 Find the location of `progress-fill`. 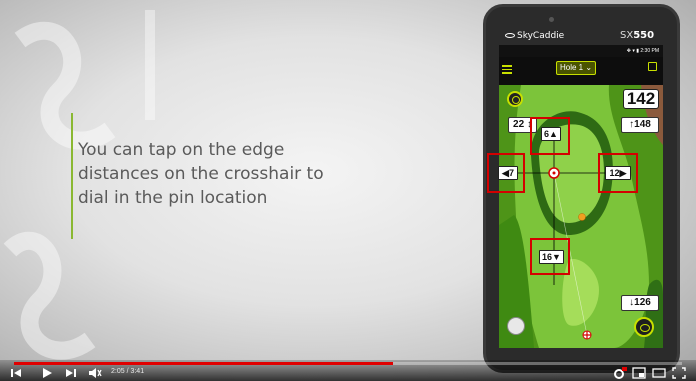

progress-fill is located at coordinates (203, 363).